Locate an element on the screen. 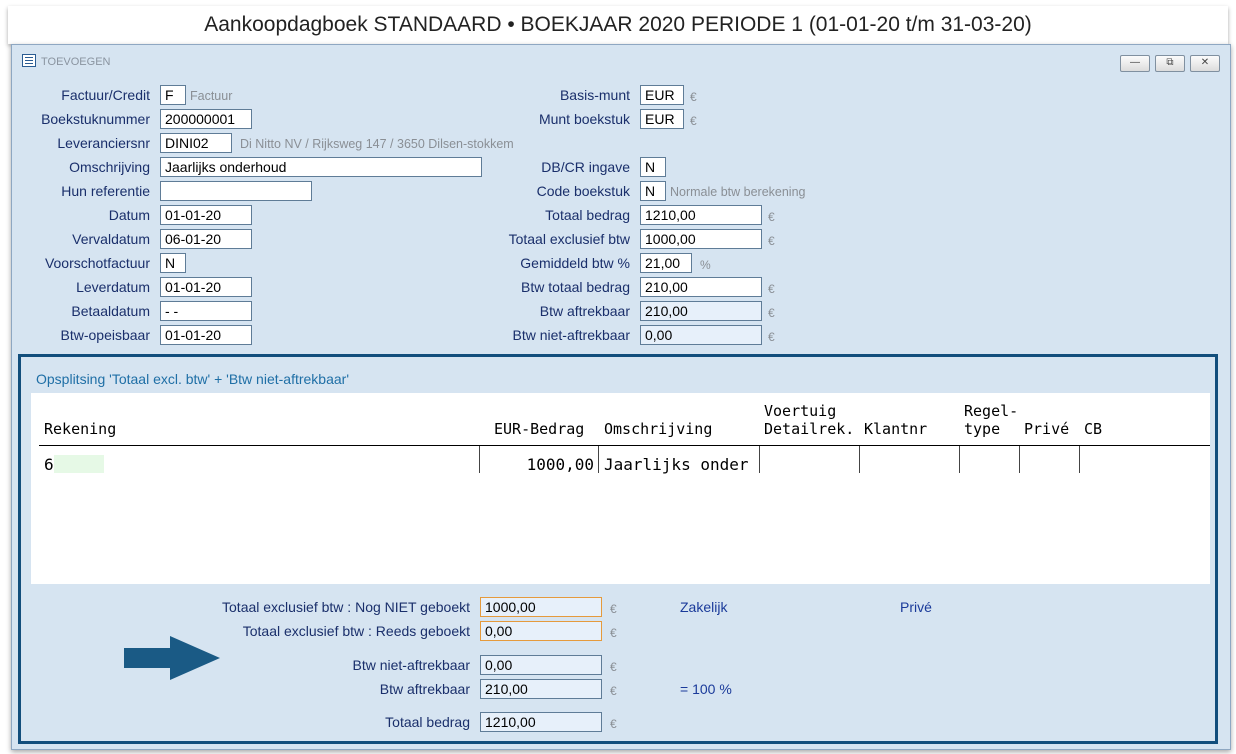  dbcr-ingave-label: DB/CR ingave is located at coordinates (585, 167).